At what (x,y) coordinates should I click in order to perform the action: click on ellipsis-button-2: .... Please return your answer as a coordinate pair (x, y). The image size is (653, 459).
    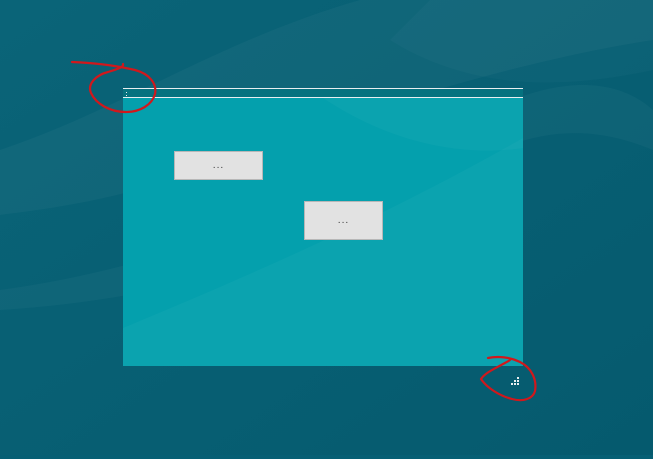
    Looking at the image, I should click on (343, 220).